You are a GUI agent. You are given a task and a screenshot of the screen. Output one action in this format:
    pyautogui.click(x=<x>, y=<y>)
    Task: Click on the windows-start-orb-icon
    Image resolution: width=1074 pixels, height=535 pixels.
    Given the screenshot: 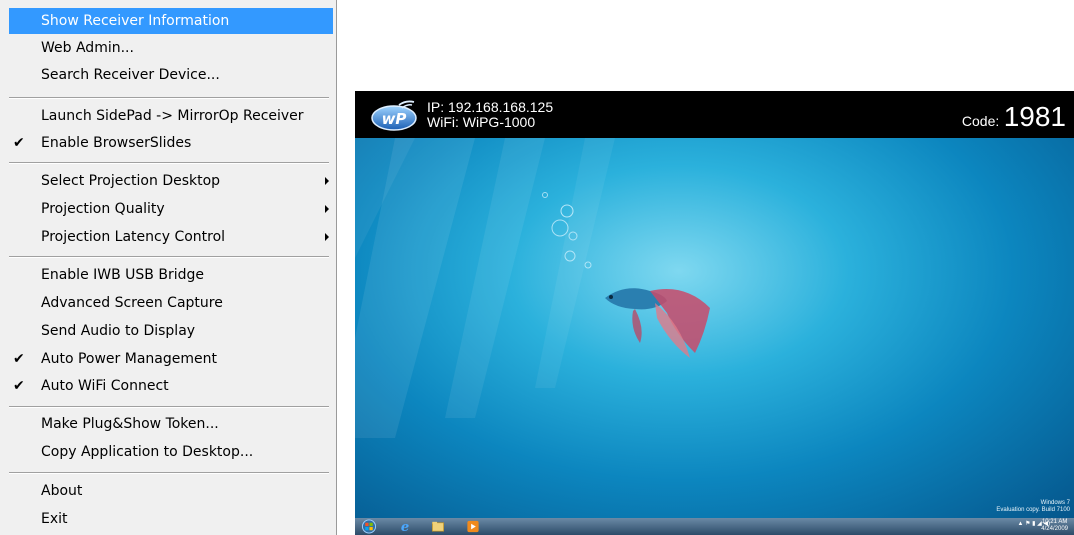 What is the action you would take?
    pyautogui.click(x=369, y=526)
    